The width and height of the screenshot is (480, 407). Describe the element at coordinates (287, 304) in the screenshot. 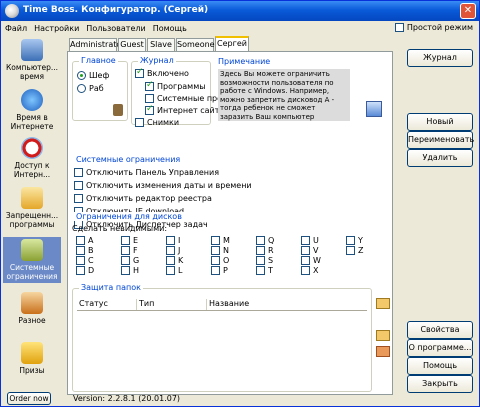

I see `col-name: Название` at that location.